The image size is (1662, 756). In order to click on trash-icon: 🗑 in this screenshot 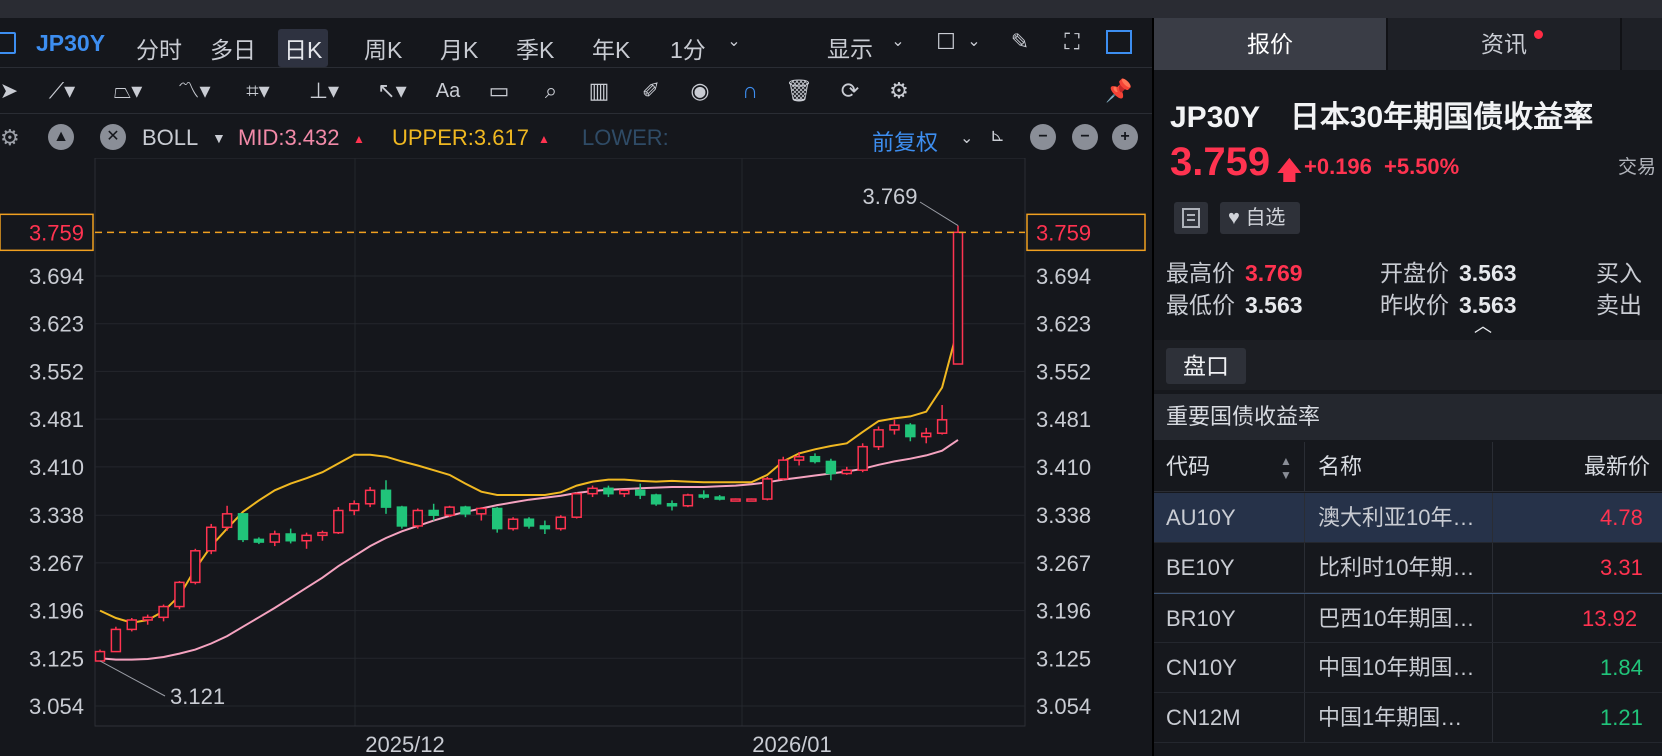, I will do `click(799, 91)`.